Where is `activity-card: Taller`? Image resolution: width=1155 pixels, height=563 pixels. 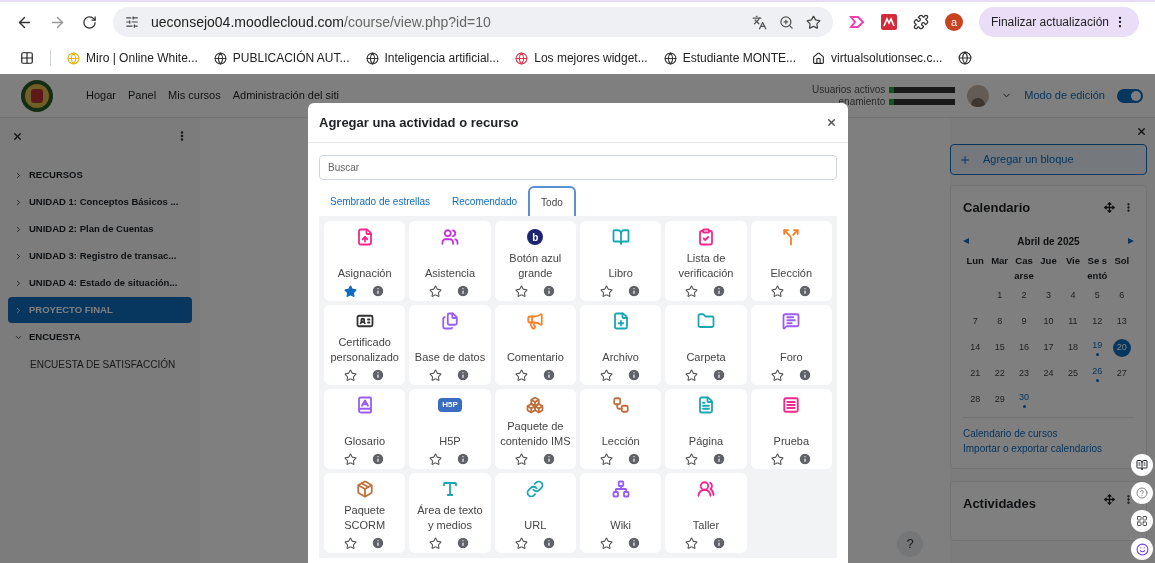
activity-card: Taller is located at coordinates (706, 513).